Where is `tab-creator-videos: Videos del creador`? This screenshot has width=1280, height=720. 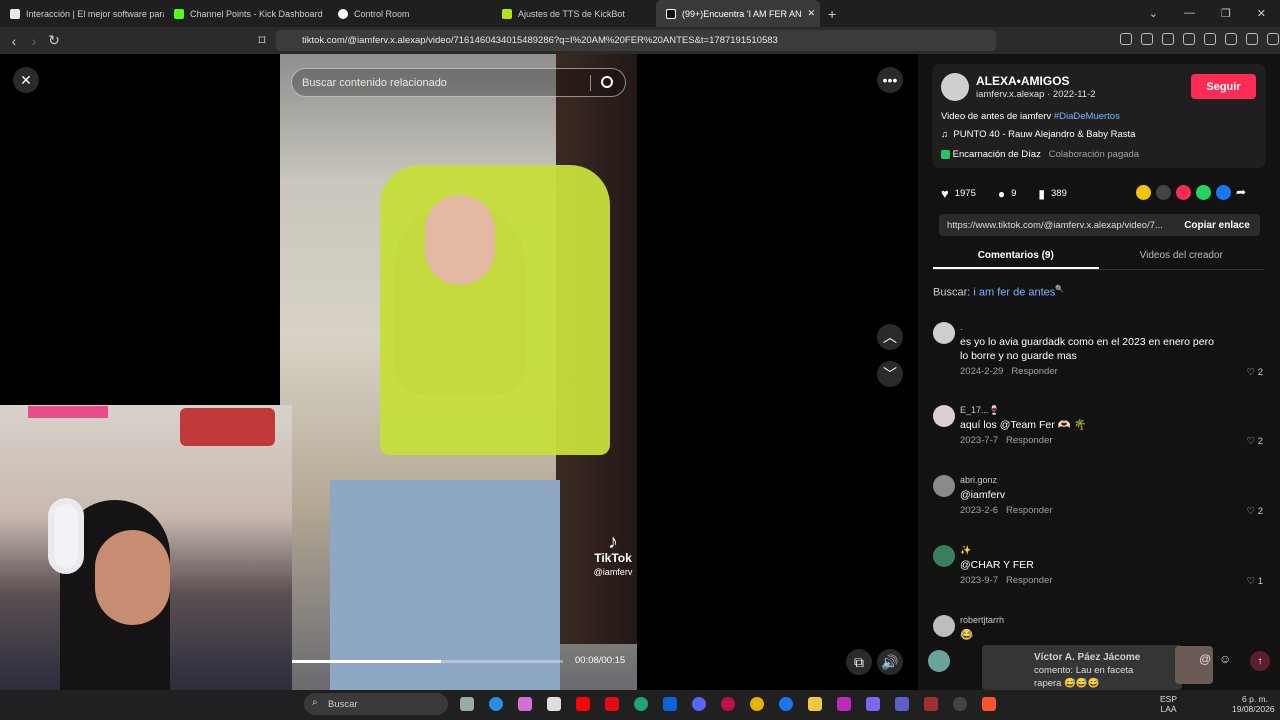
tab-creator-videos: Videos del creador is located at coordinates (1182, 256).